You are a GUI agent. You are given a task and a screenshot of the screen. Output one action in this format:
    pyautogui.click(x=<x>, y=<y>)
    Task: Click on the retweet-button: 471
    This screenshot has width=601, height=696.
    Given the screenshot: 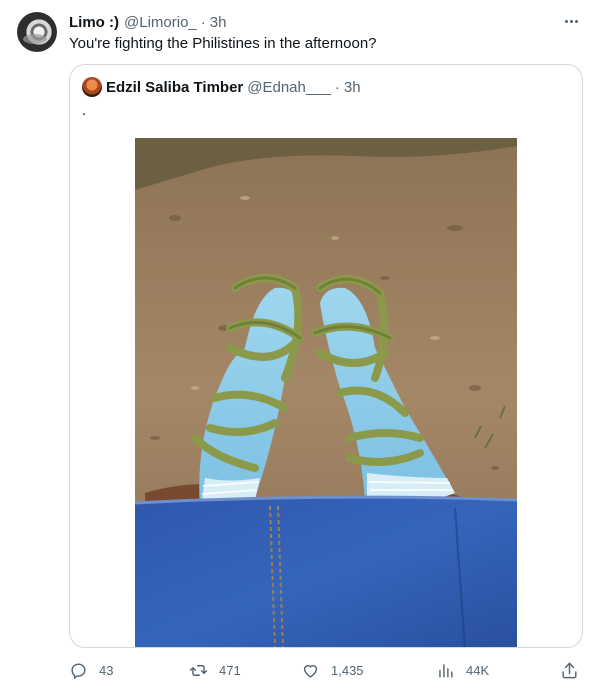 What is the action you would take?
    pyautogui.click(x=215, y=670)
    